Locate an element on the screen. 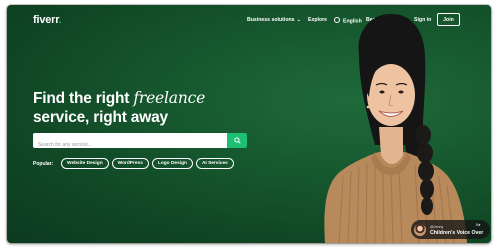 Image resolution: width=500 pixels, height=251 pixels. search-box is located at coordinates (130, 143).